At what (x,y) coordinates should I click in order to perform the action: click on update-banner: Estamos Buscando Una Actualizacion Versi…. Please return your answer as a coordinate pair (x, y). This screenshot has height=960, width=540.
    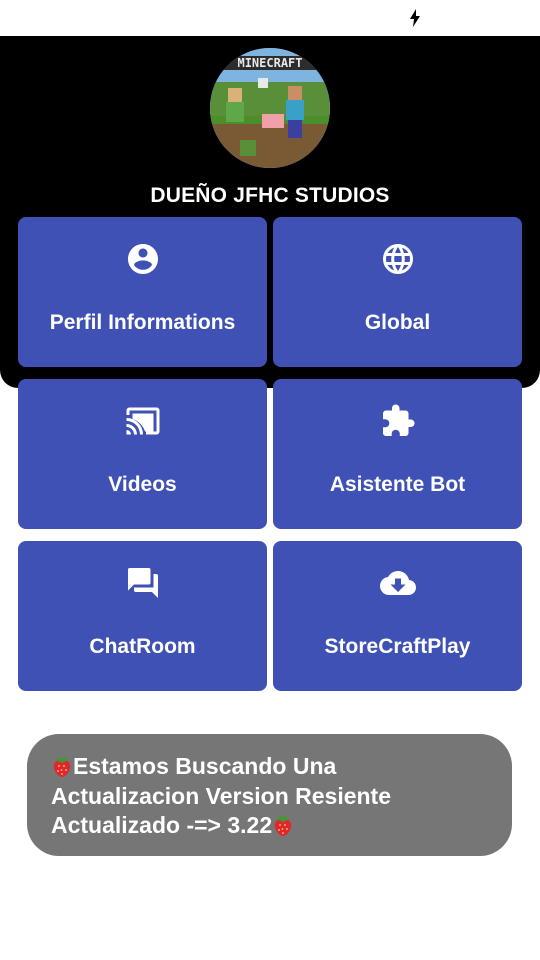
    Looking at the image, I should click on (269, 795).